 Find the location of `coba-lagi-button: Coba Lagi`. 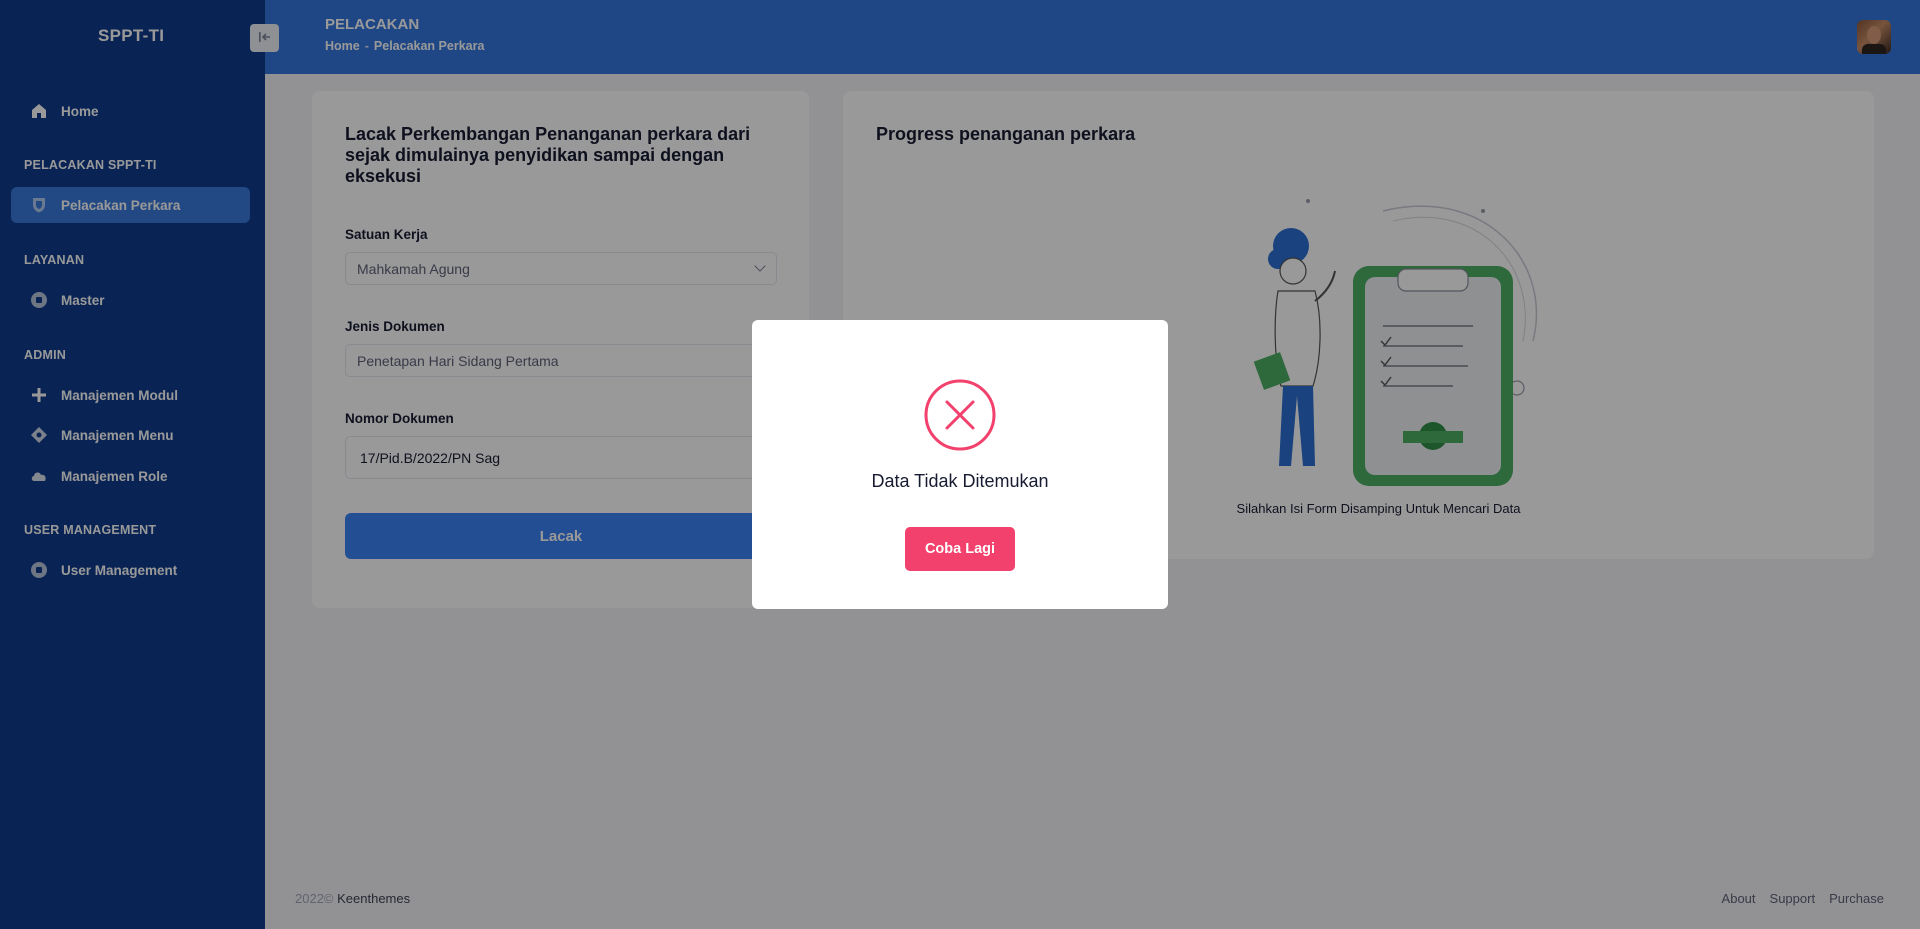

coba-lagi-button: Coba Lagi is located at coordinates (960, 549).